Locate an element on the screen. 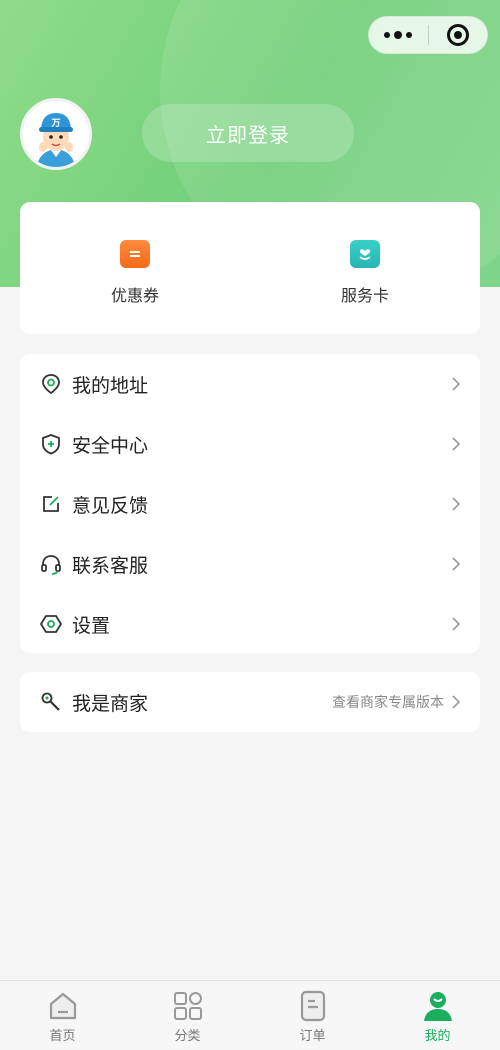 The height and width of the screenshot is (1050, 500). order-icon is located at coordinates (313, 1006).